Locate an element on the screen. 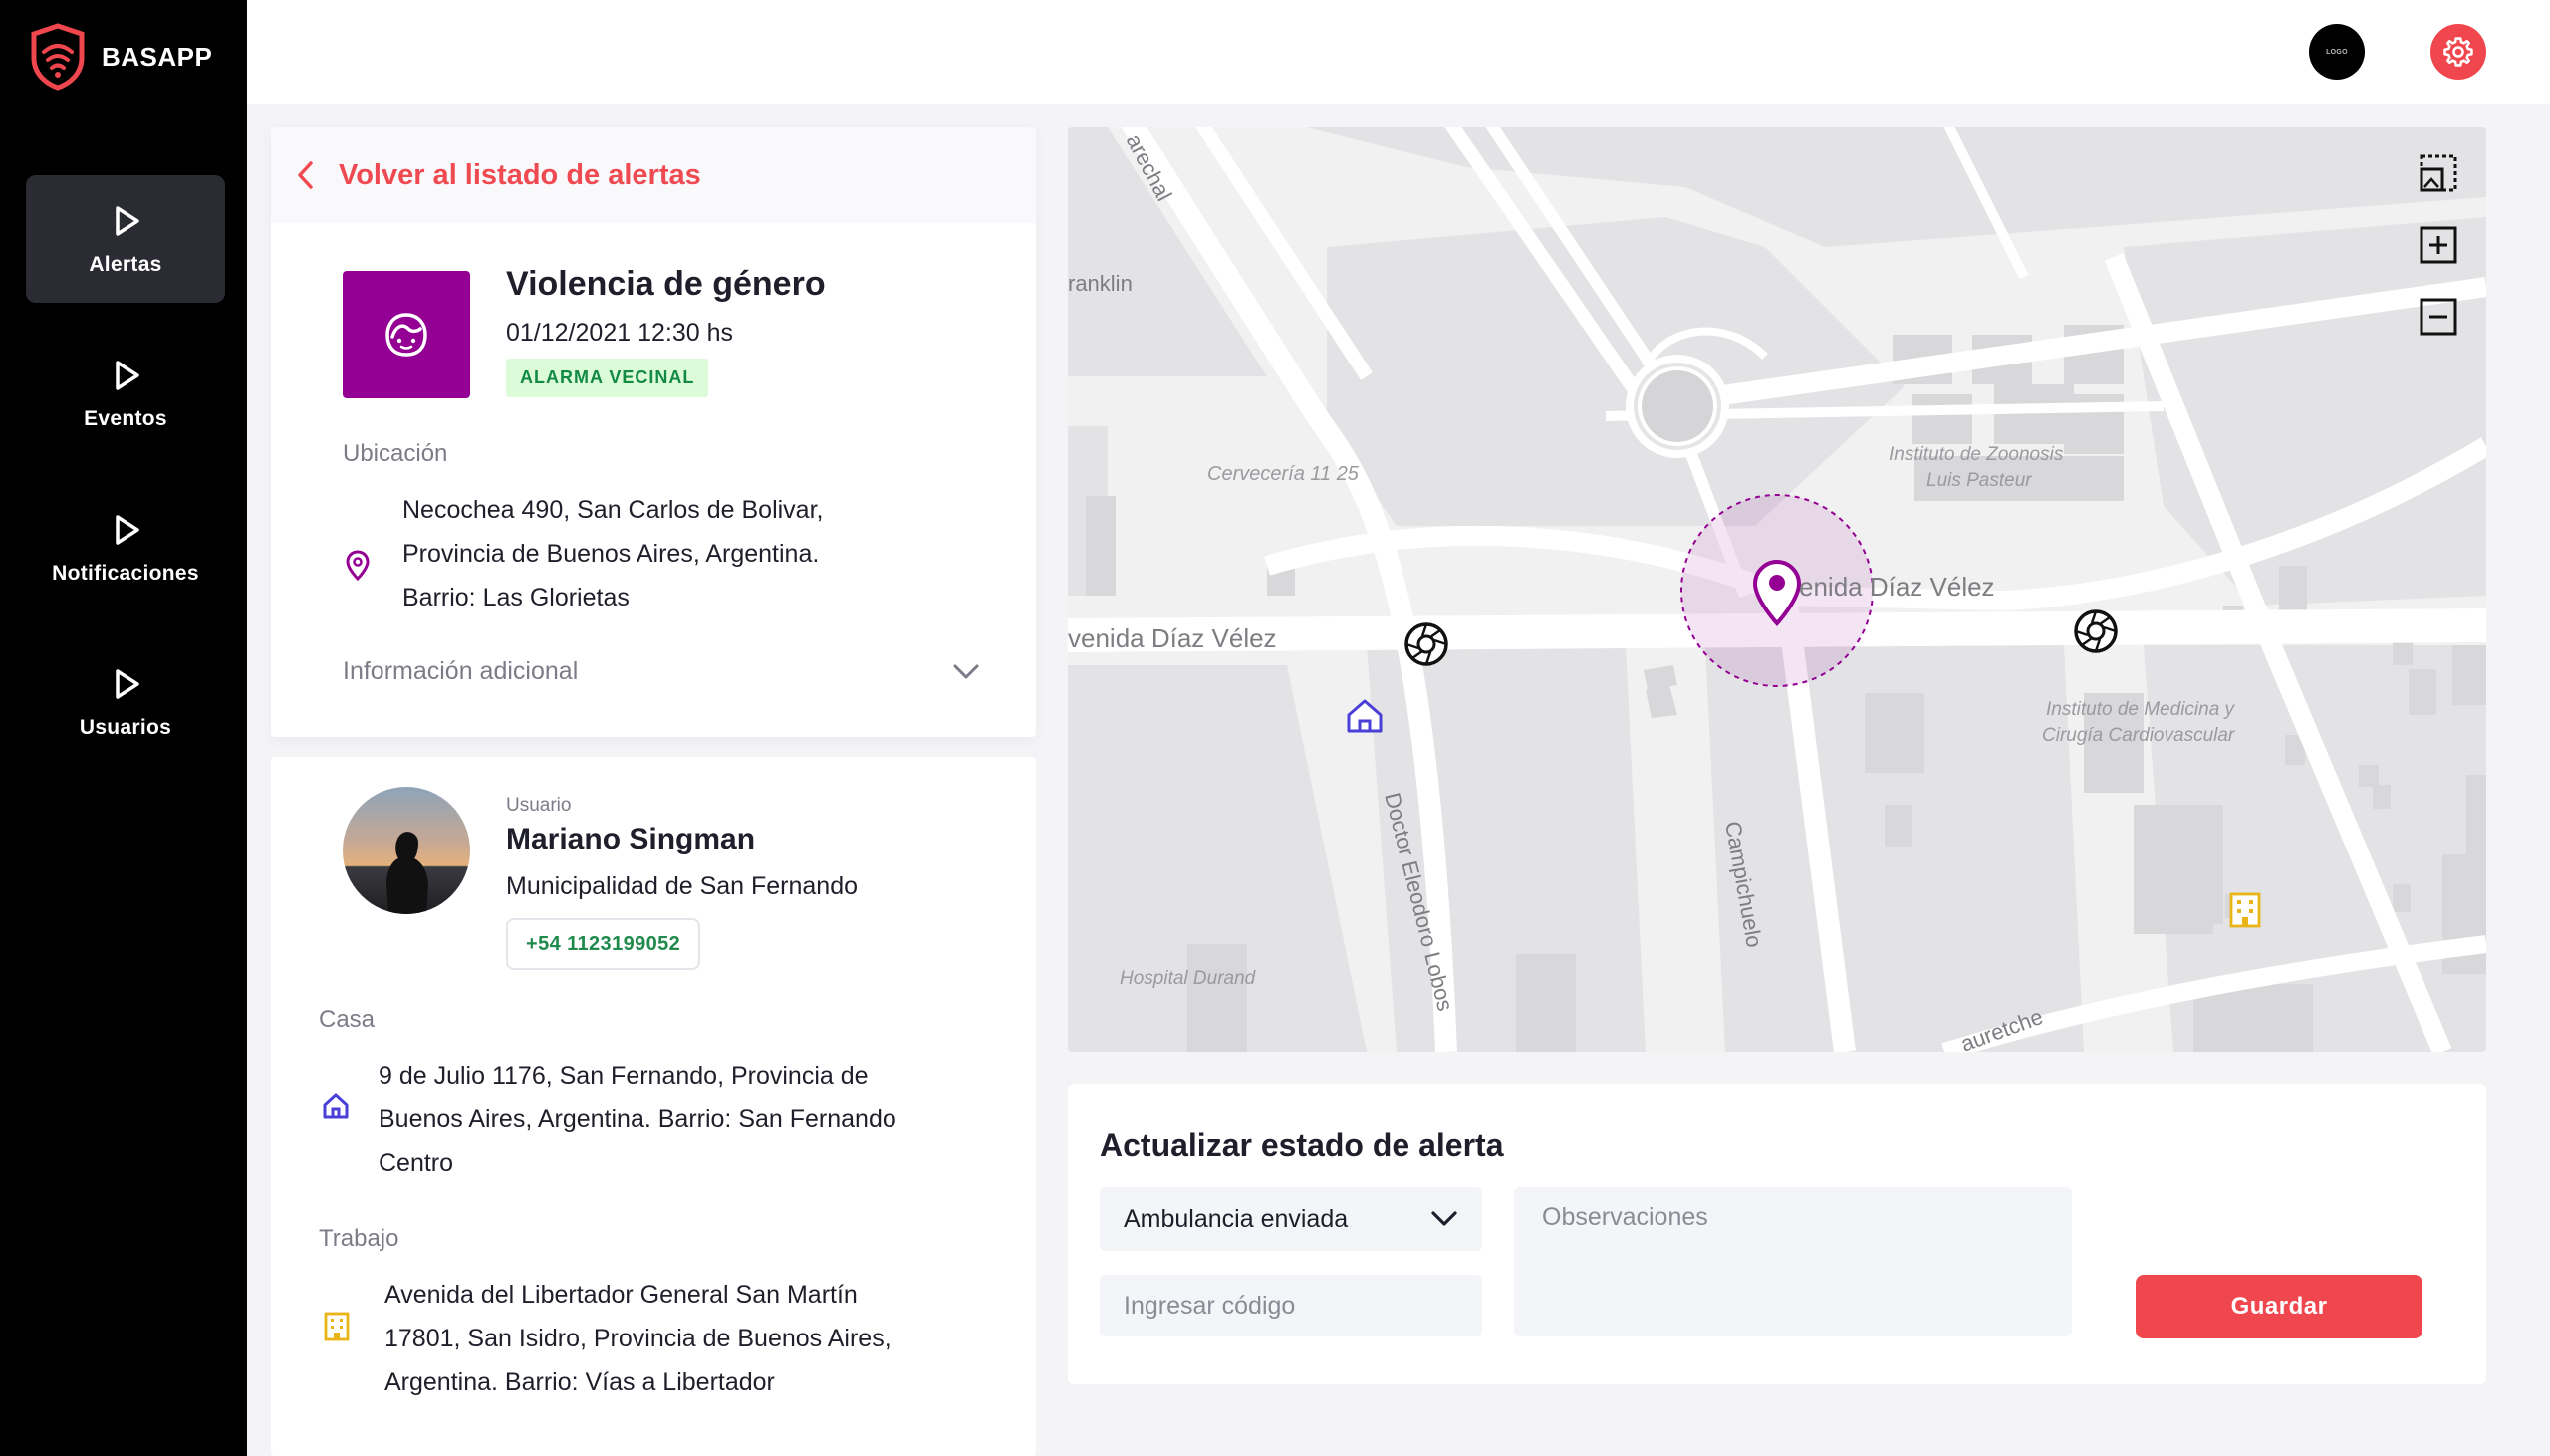  map-image-icon is located at coordinates (2438, 173).